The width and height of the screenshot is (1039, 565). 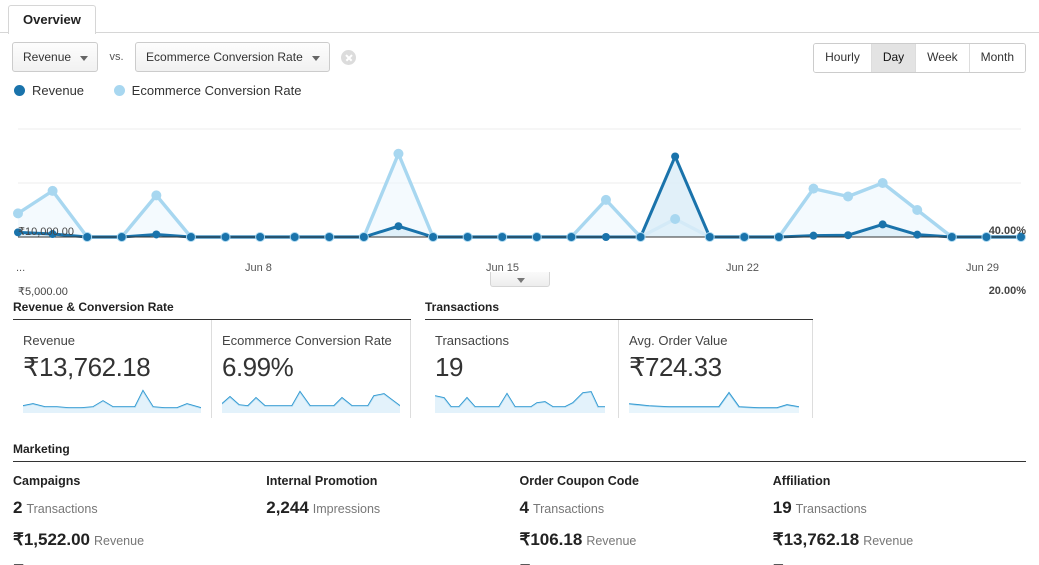 I want to click on marketing-metric-row: ₹1,522.00 Revenue, so click(x=139, y=540).